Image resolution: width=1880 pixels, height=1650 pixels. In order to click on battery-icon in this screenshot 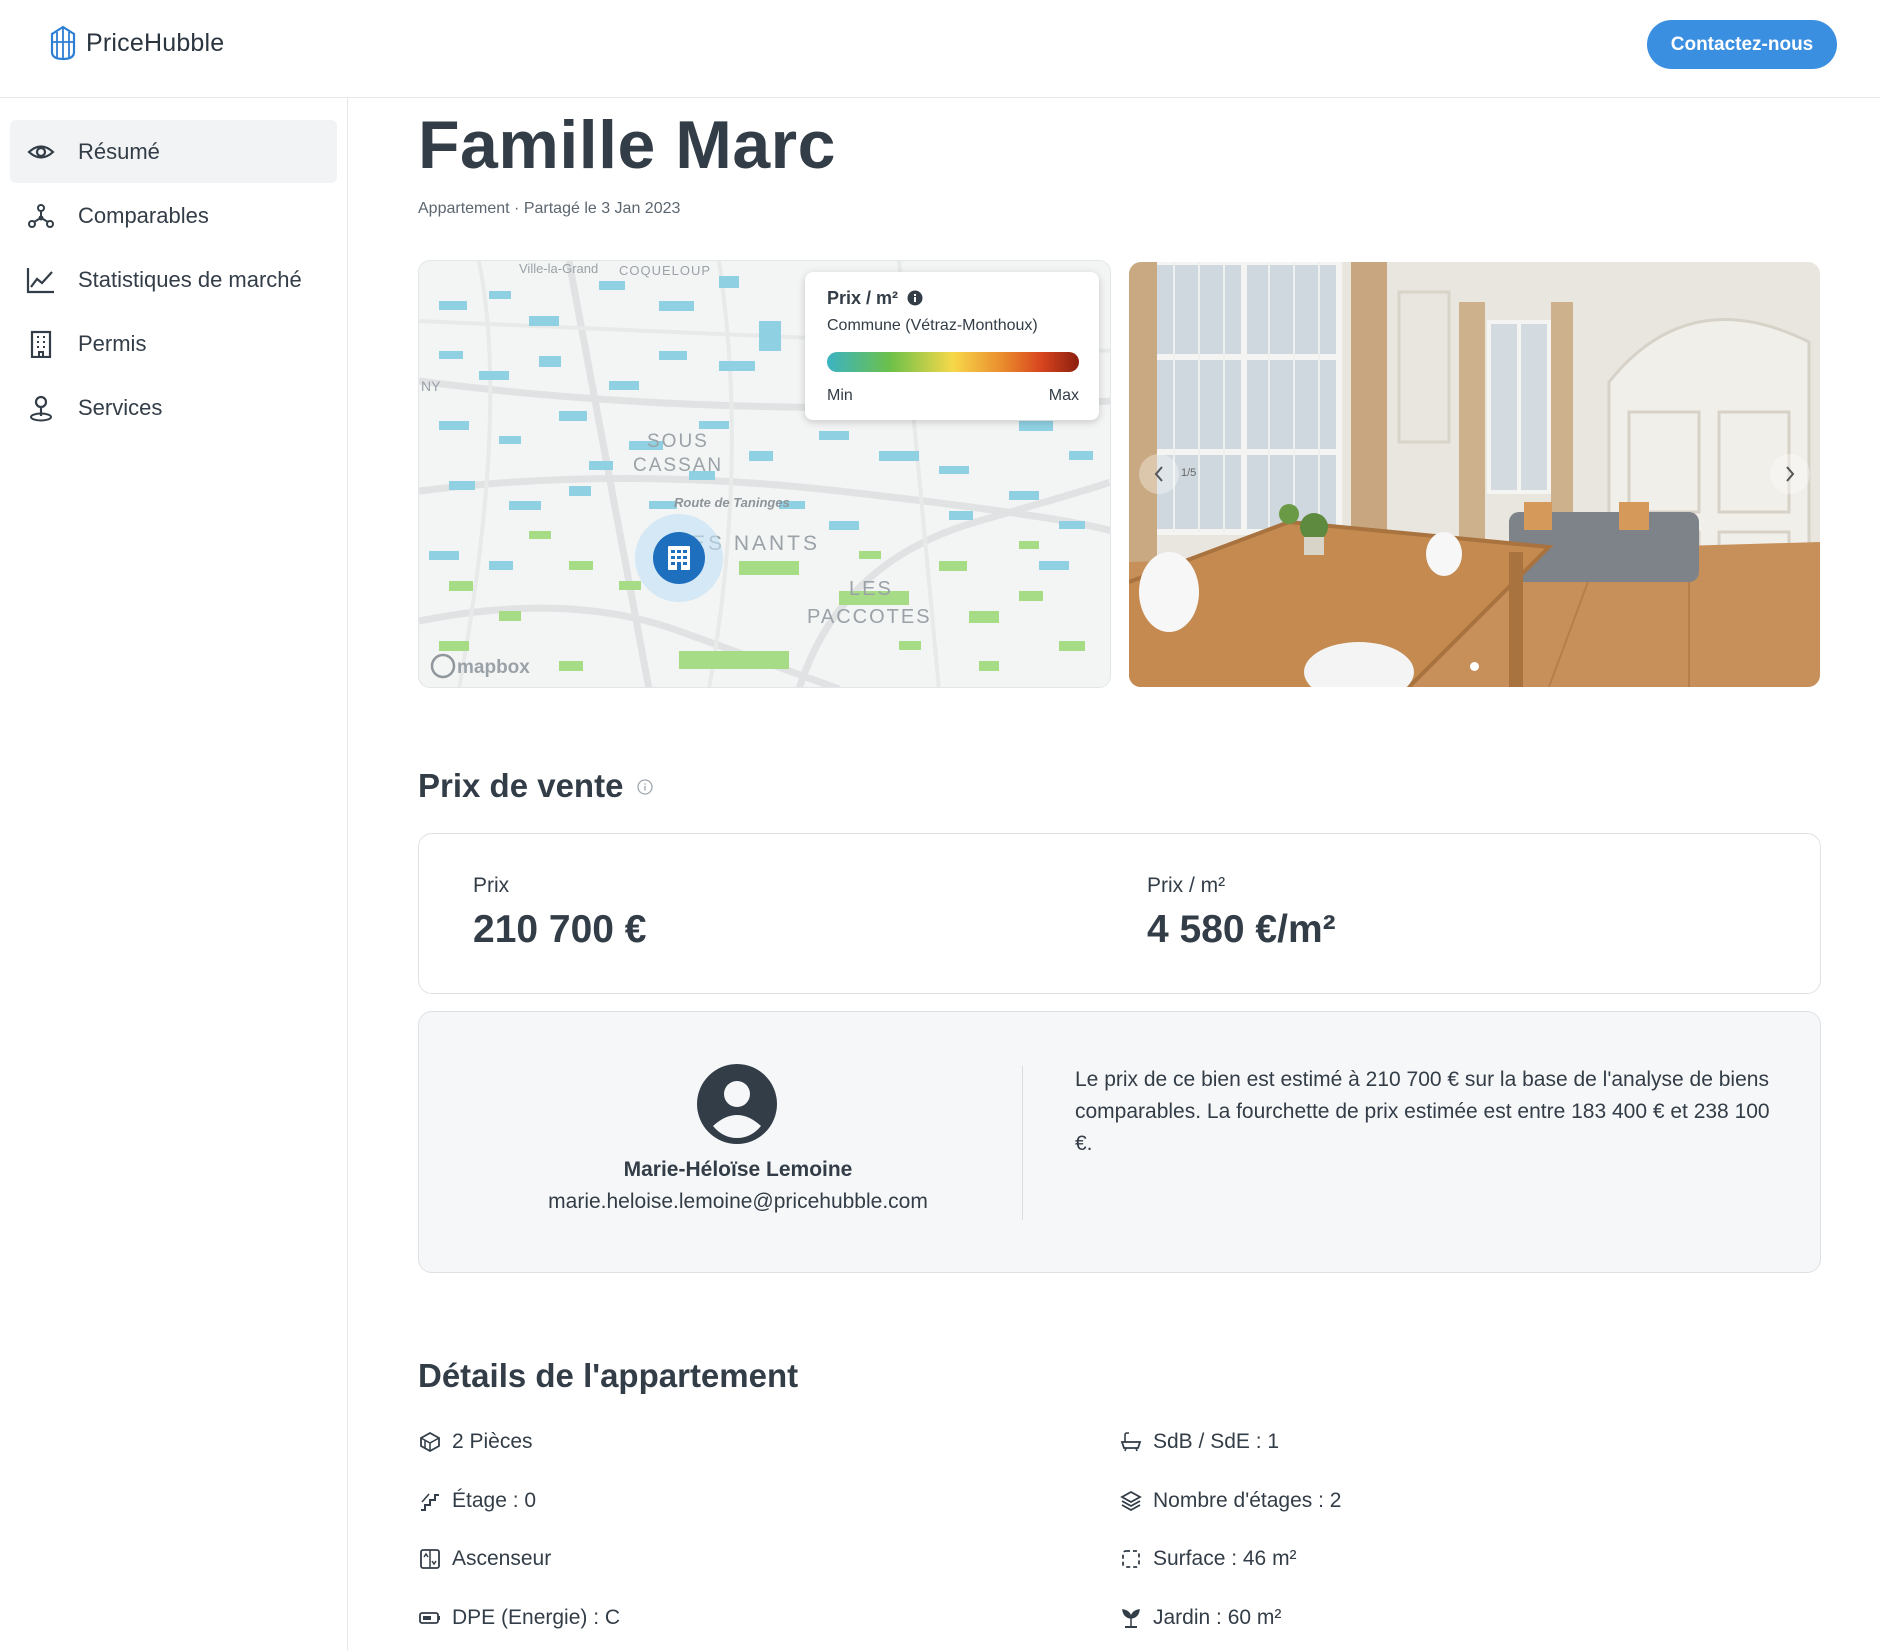, I will do `click(430, 1618)`.